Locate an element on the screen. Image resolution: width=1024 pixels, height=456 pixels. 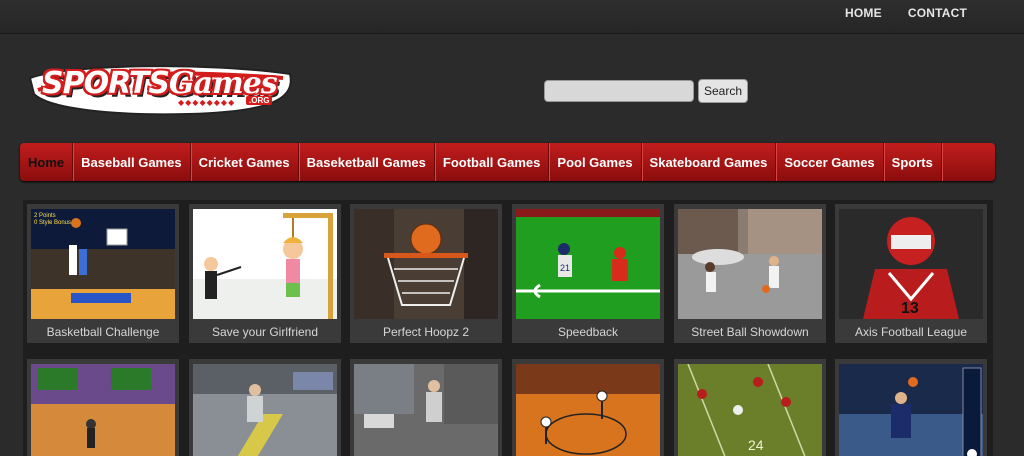
skate-city-art is located at coordinates (426, 410).